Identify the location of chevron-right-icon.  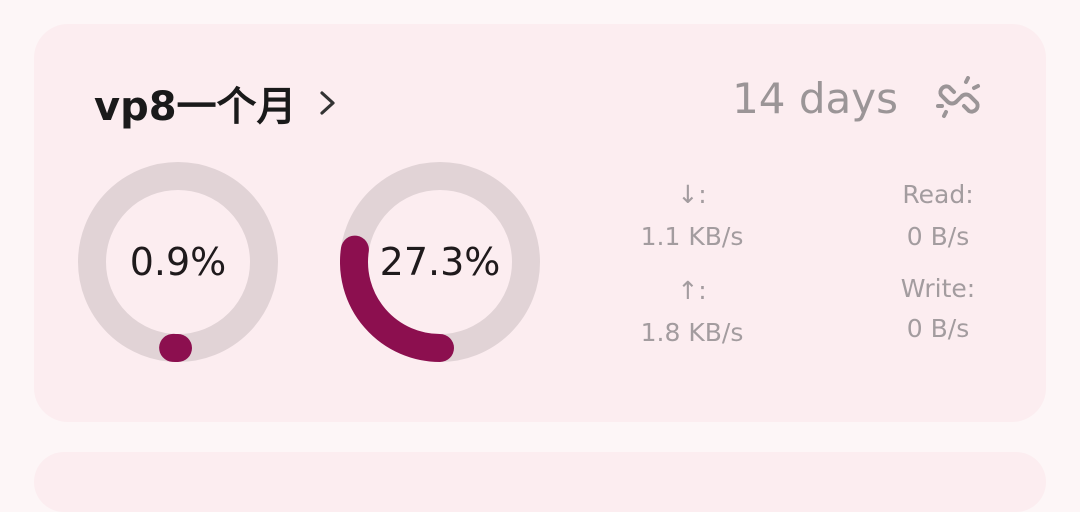
(328, 103).